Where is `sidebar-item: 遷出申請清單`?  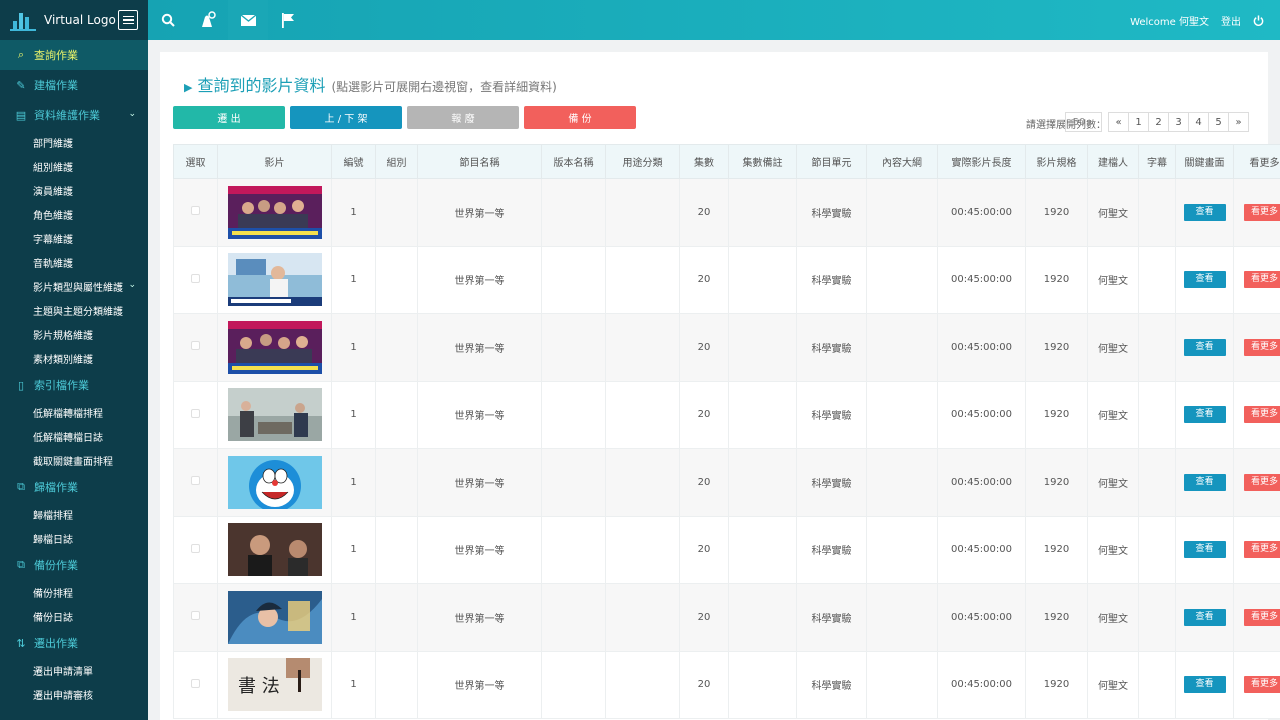
sidebar-item: 遷出申請清單 is located at coordinates (74, 670).